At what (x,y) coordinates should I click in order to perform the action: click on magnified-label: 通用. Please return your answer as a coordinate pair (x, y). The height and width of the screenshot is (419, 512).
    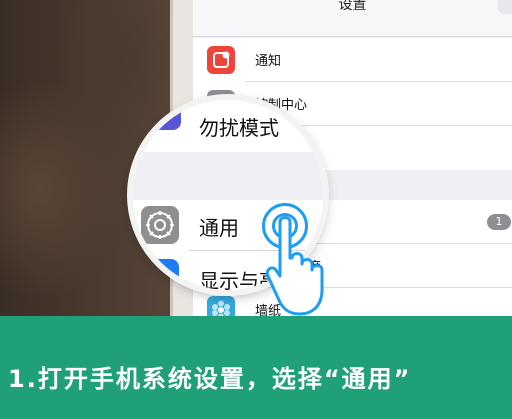
    Looking at the image, I should click on (219, 228).